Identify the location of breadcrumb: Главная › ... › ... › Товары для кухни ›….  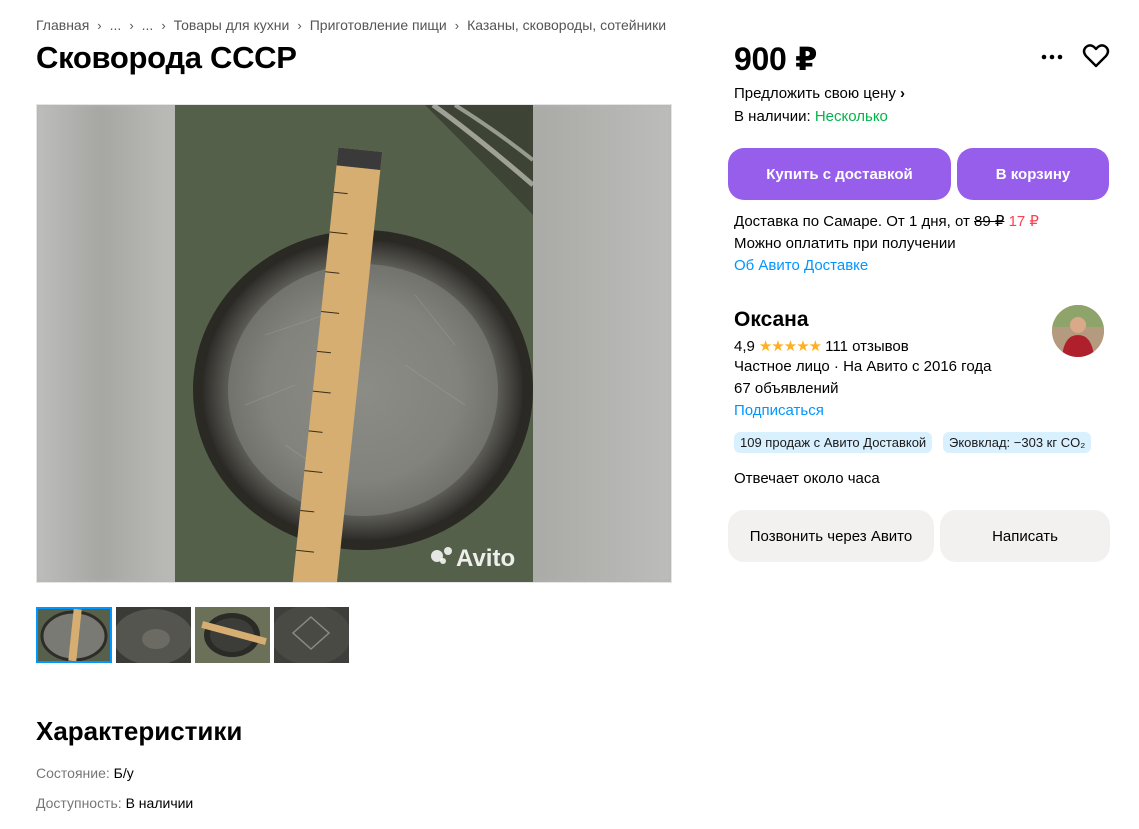
(351, 25).